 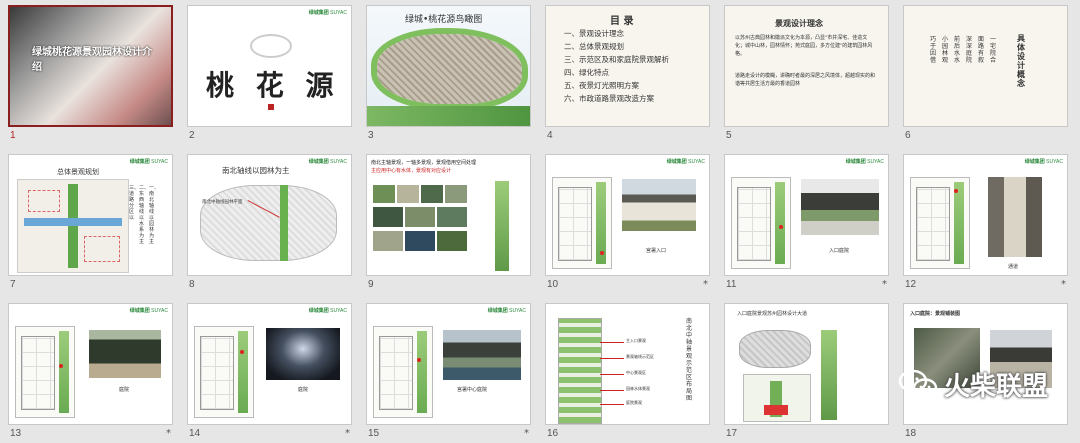 What do you see at coordinates (1015, 217) in the screenshot?
I see `corridor-photo` at bounding box center [1015, 217].